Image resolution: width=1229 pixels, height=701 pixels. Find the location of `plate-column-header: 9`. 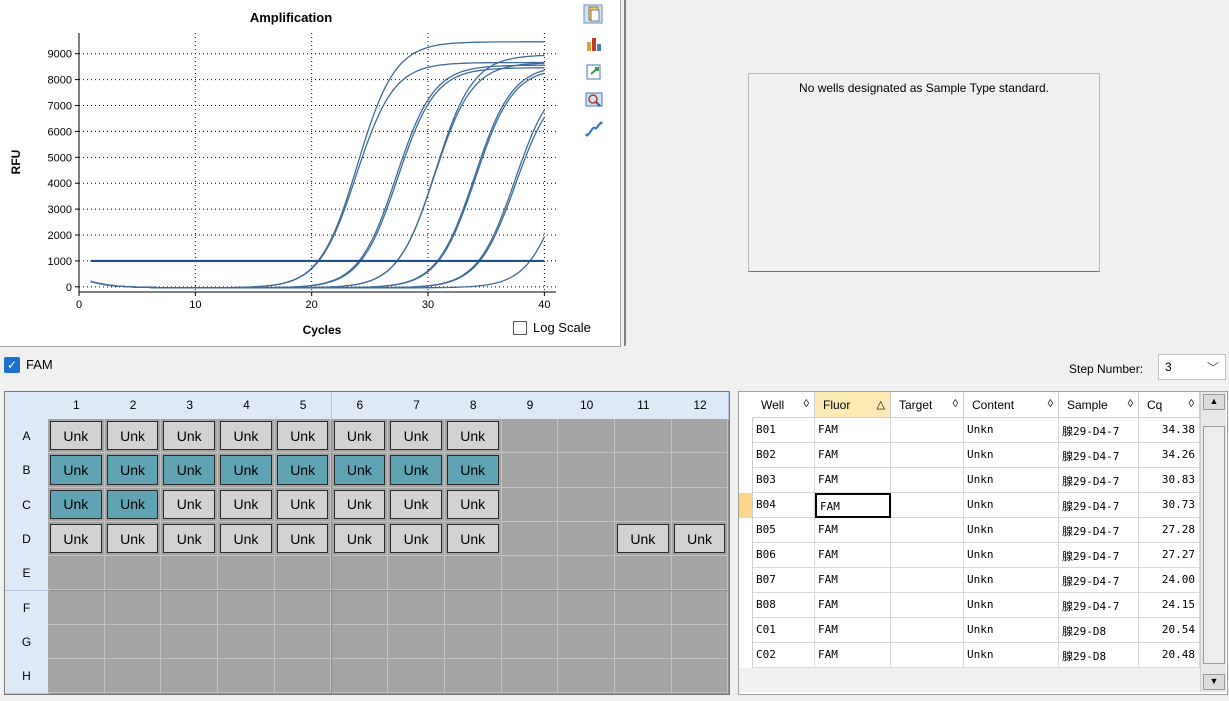

plate-column-header: 9 is located at coordinates (530, 406).